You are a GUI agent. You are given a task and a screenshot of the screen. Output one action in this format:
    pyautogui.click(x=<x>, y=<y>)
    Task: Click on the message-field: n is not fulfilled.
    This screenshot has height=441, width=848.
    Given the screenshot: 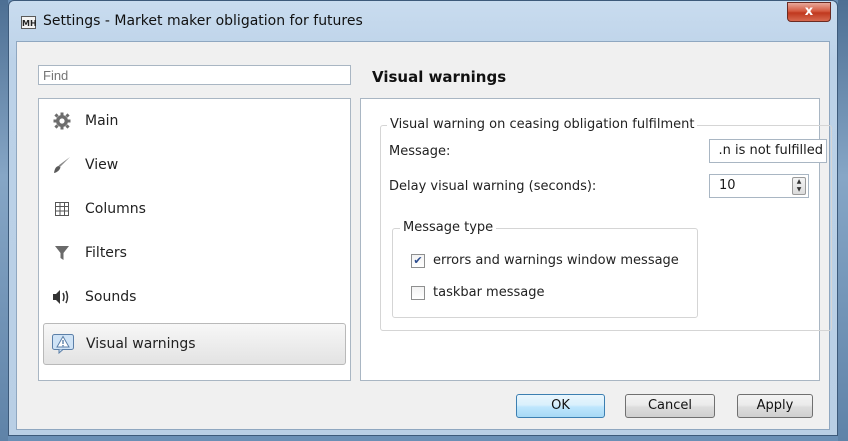 What is the action you would take?
    pyautogui.click(x=768, y=151)
    